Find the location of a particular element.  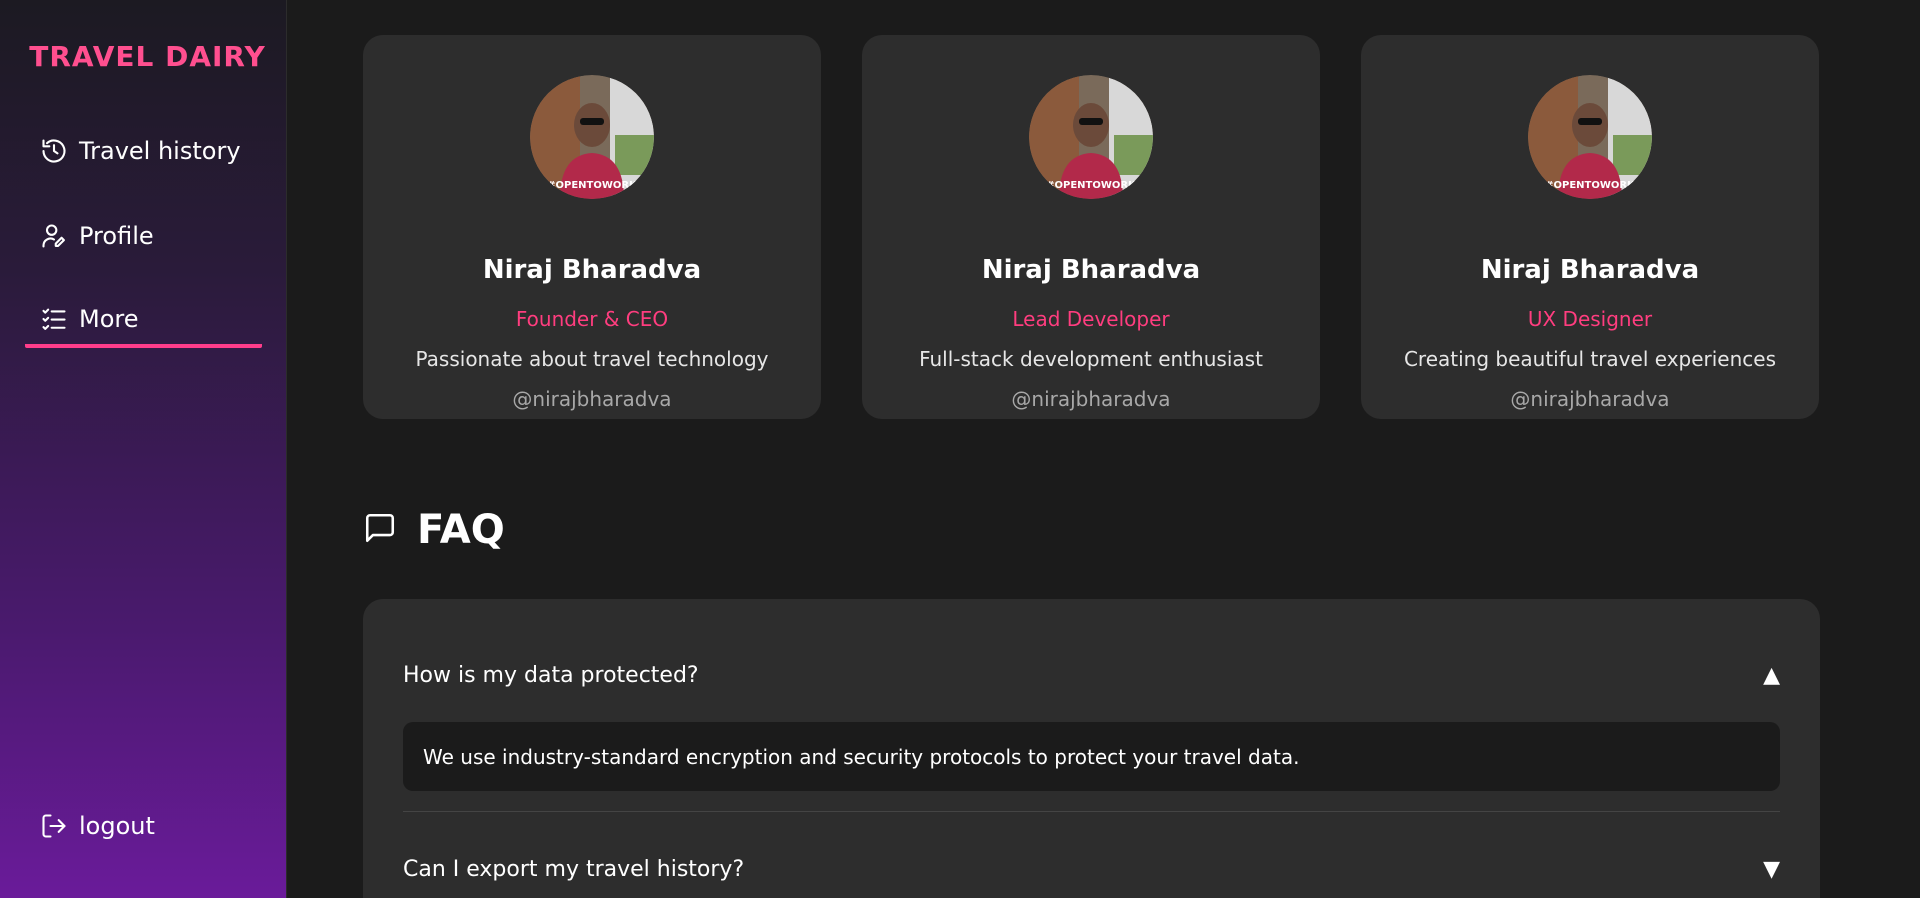

brand-logo: TRAVEL DAIRY is located at coordinates (147, 56).